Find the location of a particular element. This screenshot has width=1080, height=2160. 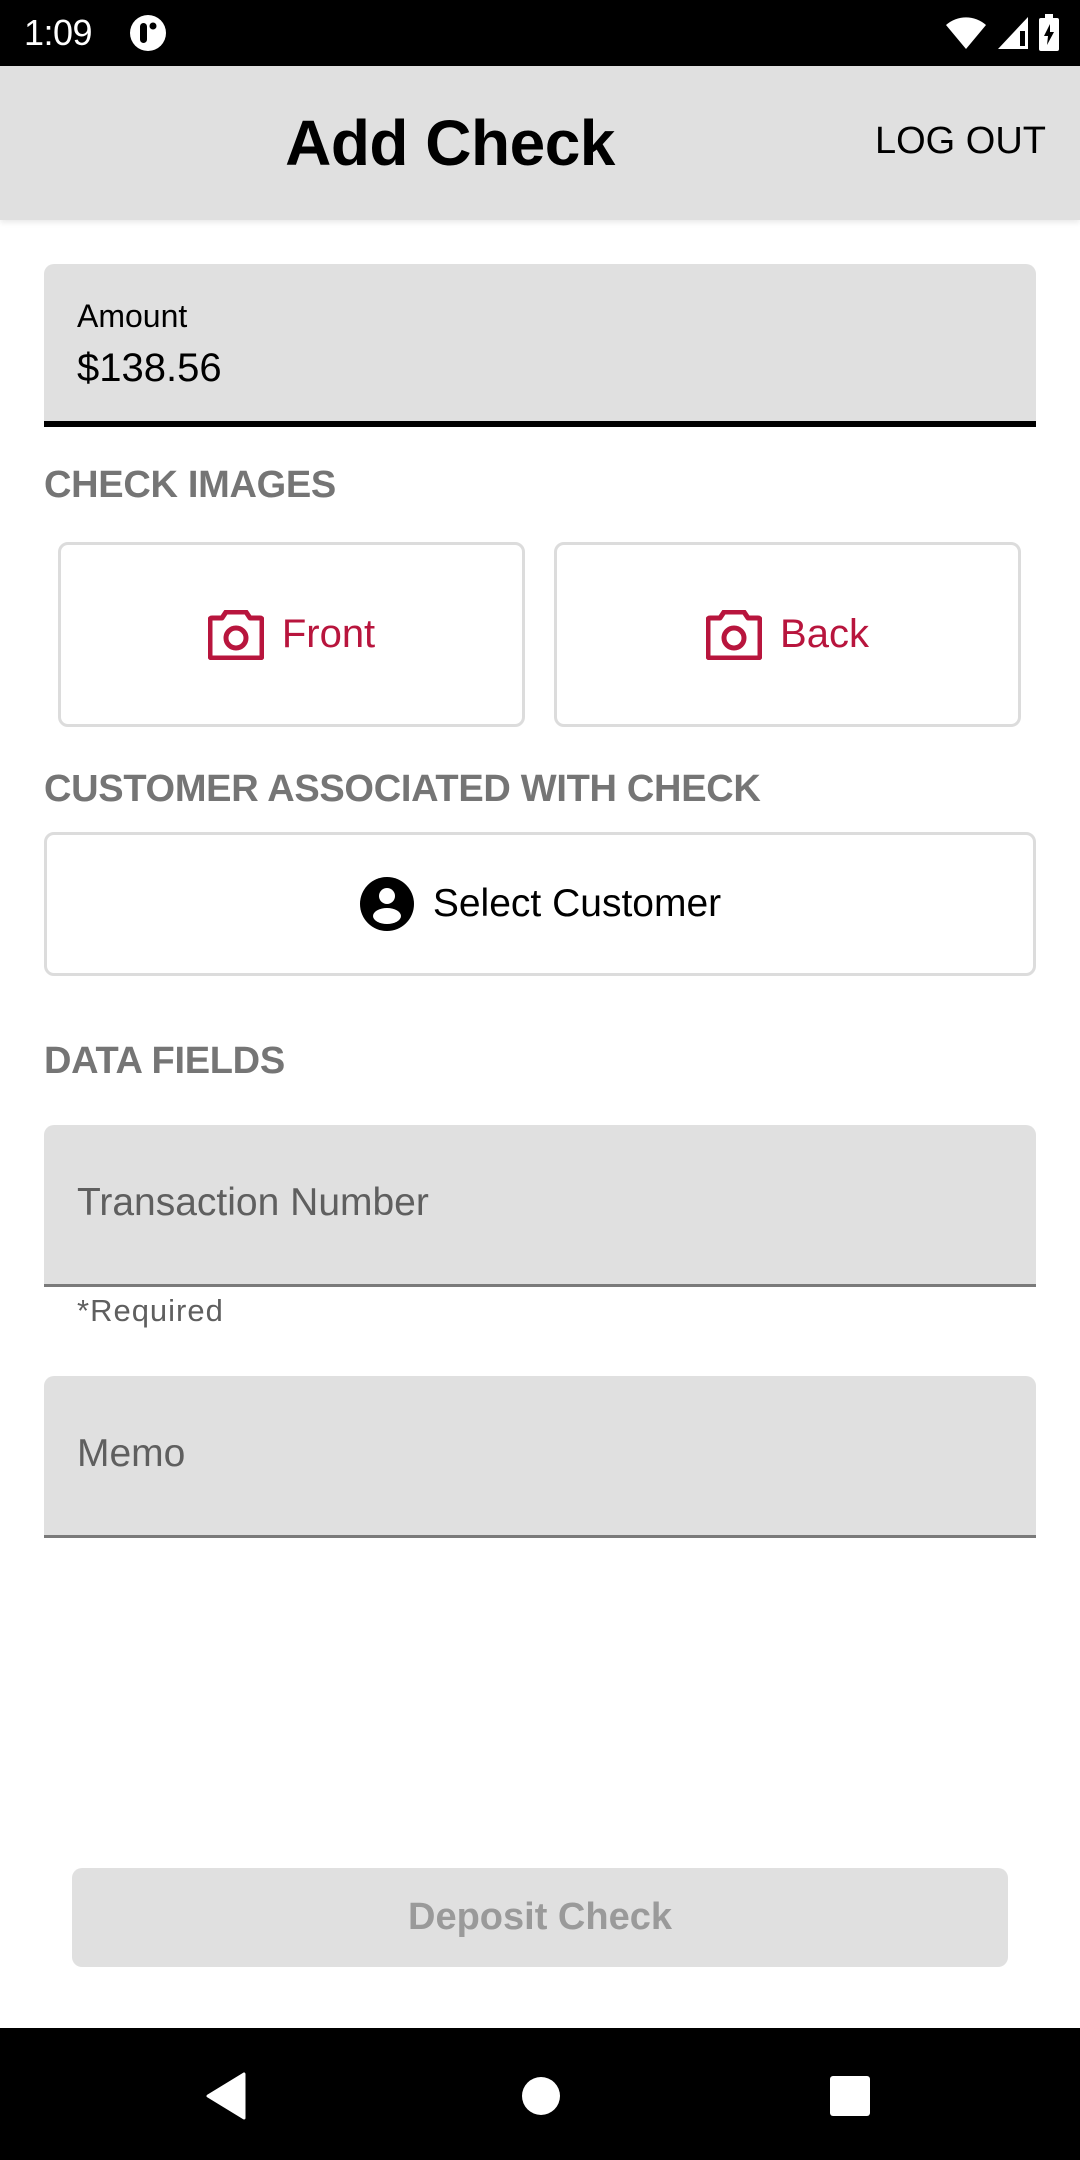

system-nav-bar is located at coordinates (540, 2094).